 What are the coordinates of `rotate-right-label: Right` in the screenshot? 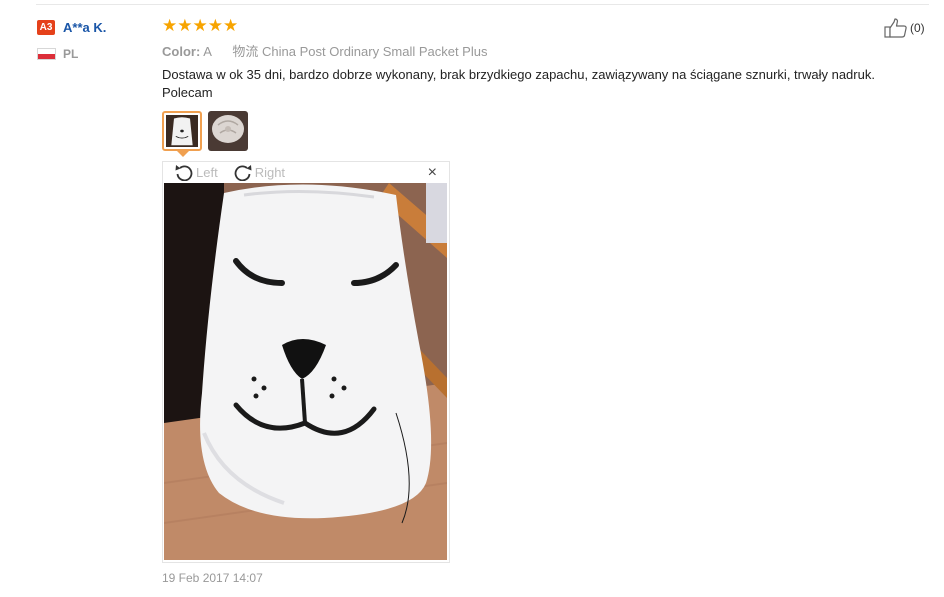 It's located at (270, 172).